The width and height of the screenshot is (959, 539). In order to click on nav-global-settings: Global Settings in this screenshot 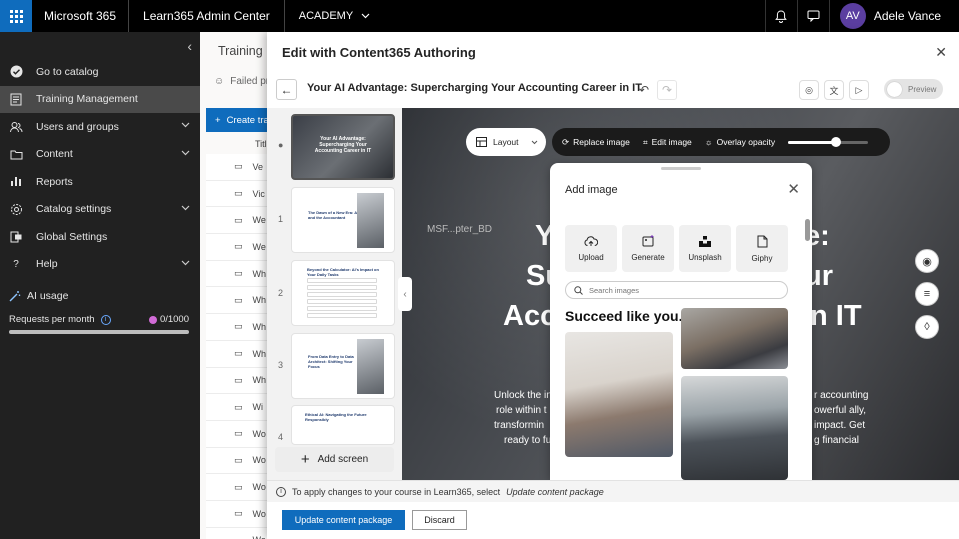, I will do `click(100, 237)`.